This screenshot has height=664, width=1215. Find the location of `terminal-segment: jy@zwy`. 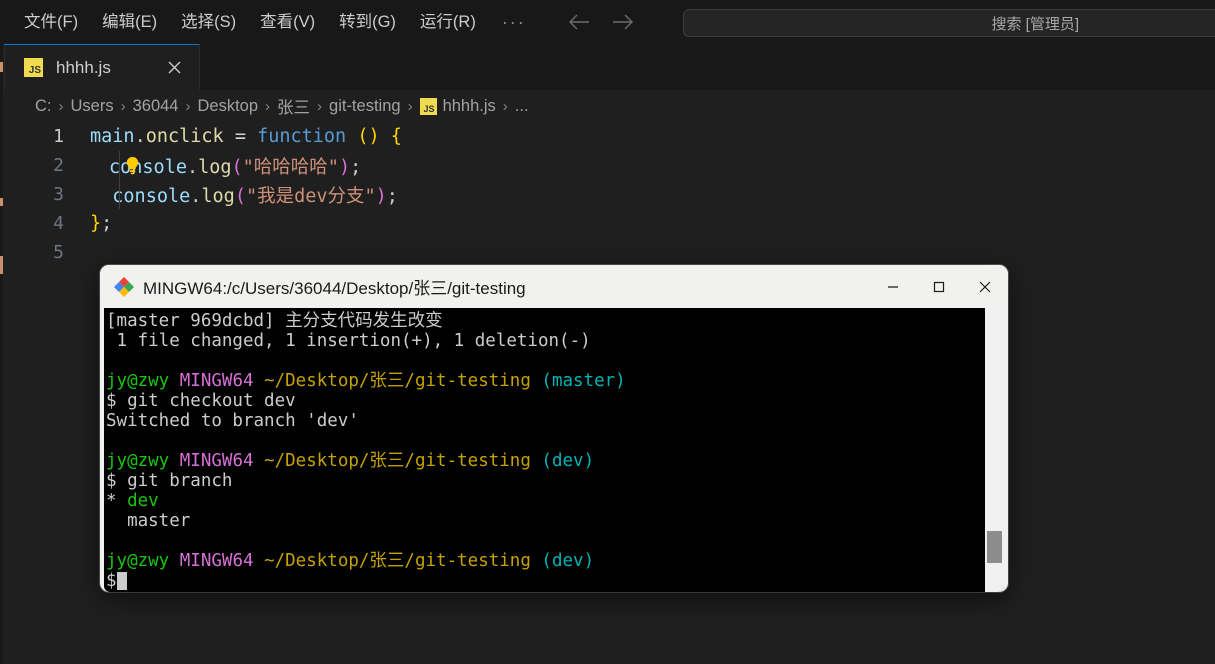

terminal-segment: jy@zwy is located at coordinates (138, 381).